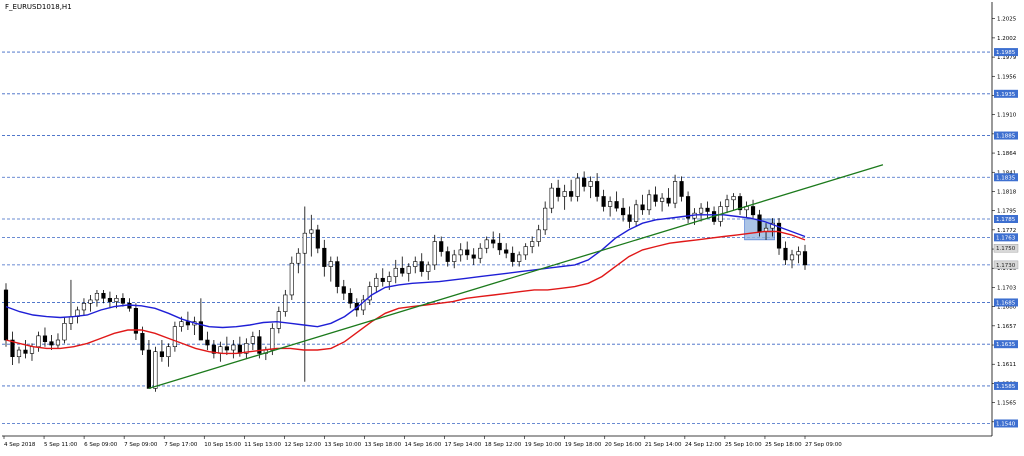 Image resolution: width=1024 pixels, height=456 pixels. What do you see at coordinates (1007, 154) in the screenshot?
I see `price-tick-label: 1.1864` at bounding box center [1007, 154].